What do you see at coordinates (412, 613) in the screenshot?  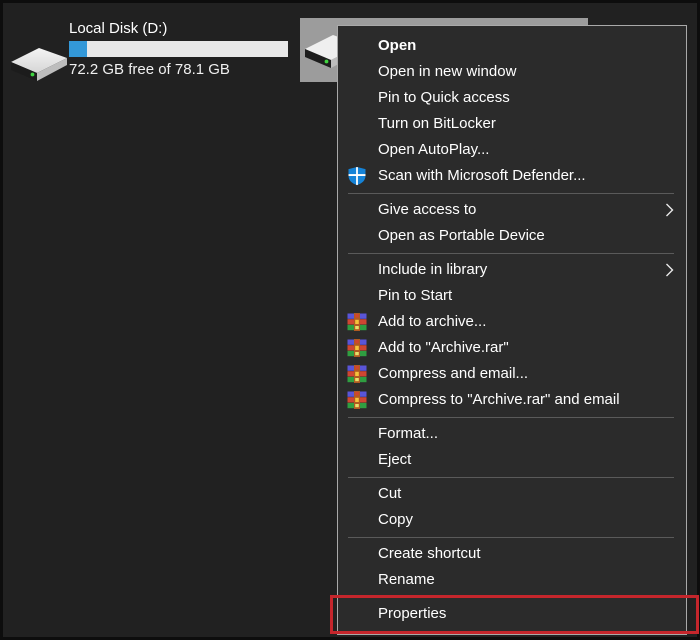 I see `menu-item-label: Properties` at bounding box center [412, 613].